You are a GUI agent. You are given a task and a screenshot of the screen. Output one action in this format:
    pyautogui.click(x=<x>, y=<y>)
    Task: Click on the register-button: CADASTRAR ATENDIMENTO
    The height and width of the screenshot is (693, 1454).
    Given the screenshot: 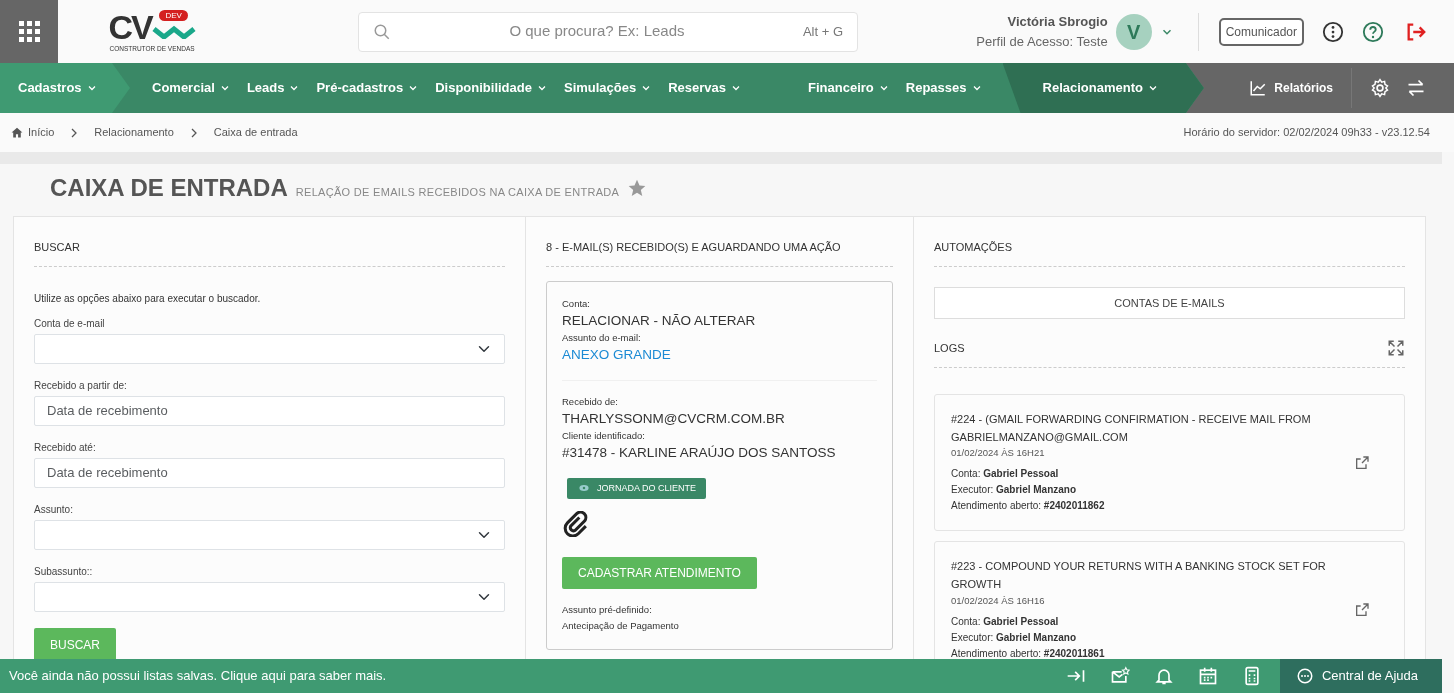 What is the action you would take?
    pyautogui.click(x=659, y=573)
    